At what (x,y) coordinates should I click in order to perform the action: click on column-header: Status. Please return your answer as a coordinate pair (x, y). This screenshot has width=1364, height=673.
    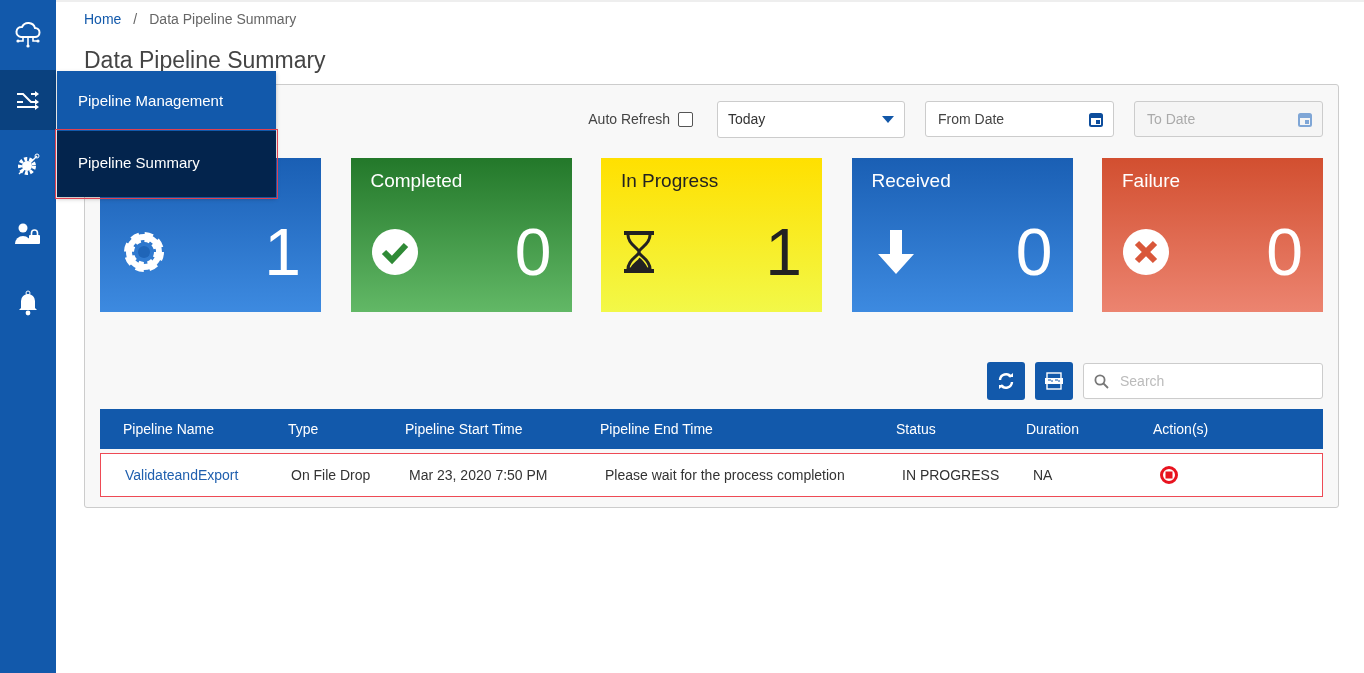
    Looking at the image, I should click on (961, 429).